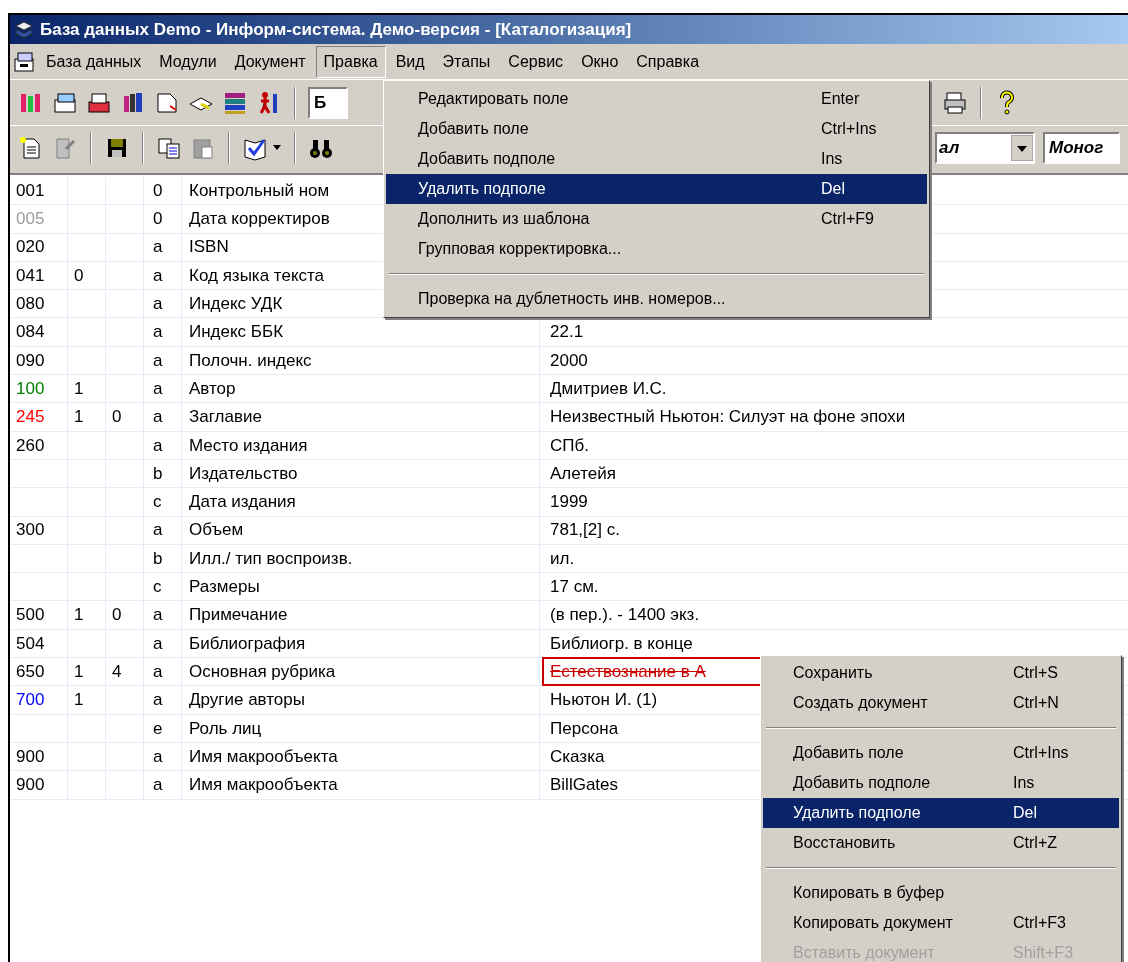  Describe the element at coordinates (39, 191) in the screenshot. I see `tag-cell: 001` at that location.